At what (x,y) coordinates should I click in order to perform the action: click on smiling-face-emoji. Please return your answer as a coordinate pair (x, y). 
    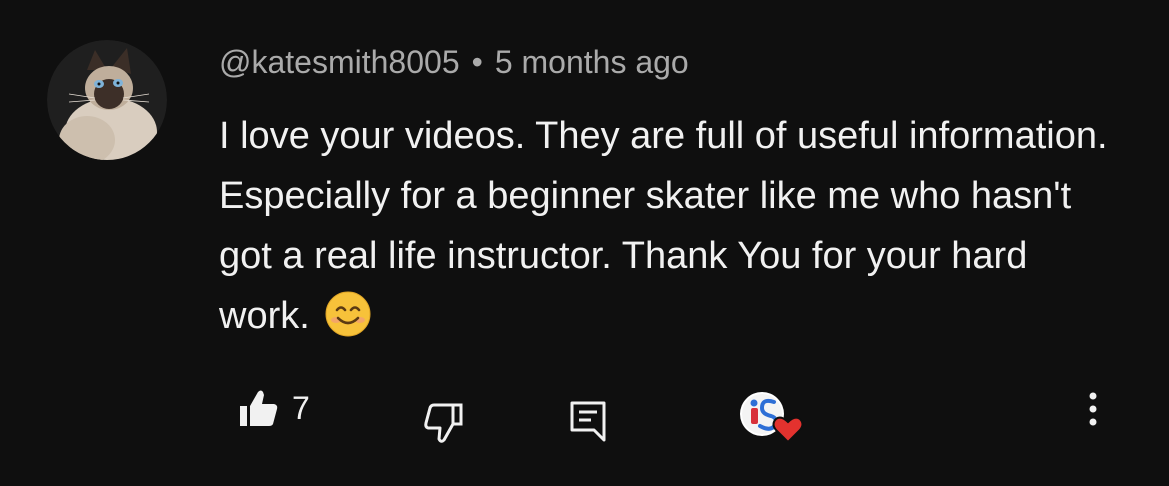
    Looking at the image, I should click on (348, 323).